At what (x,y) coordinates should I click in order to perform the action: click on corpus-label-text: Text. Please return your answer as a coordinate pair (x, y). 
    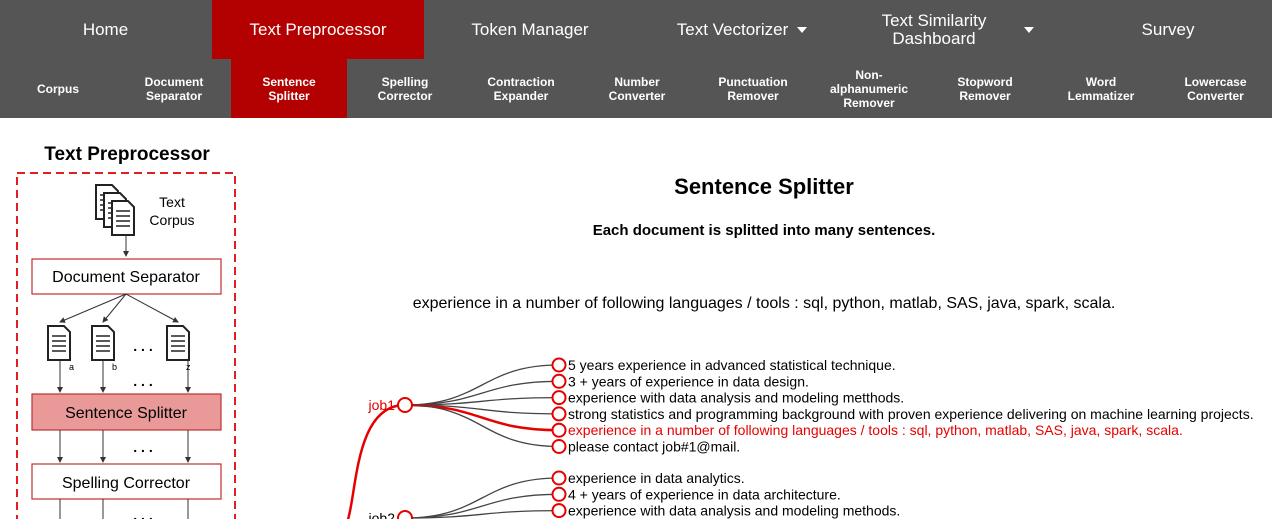
    Looking at the image, I should click on (172, 202).